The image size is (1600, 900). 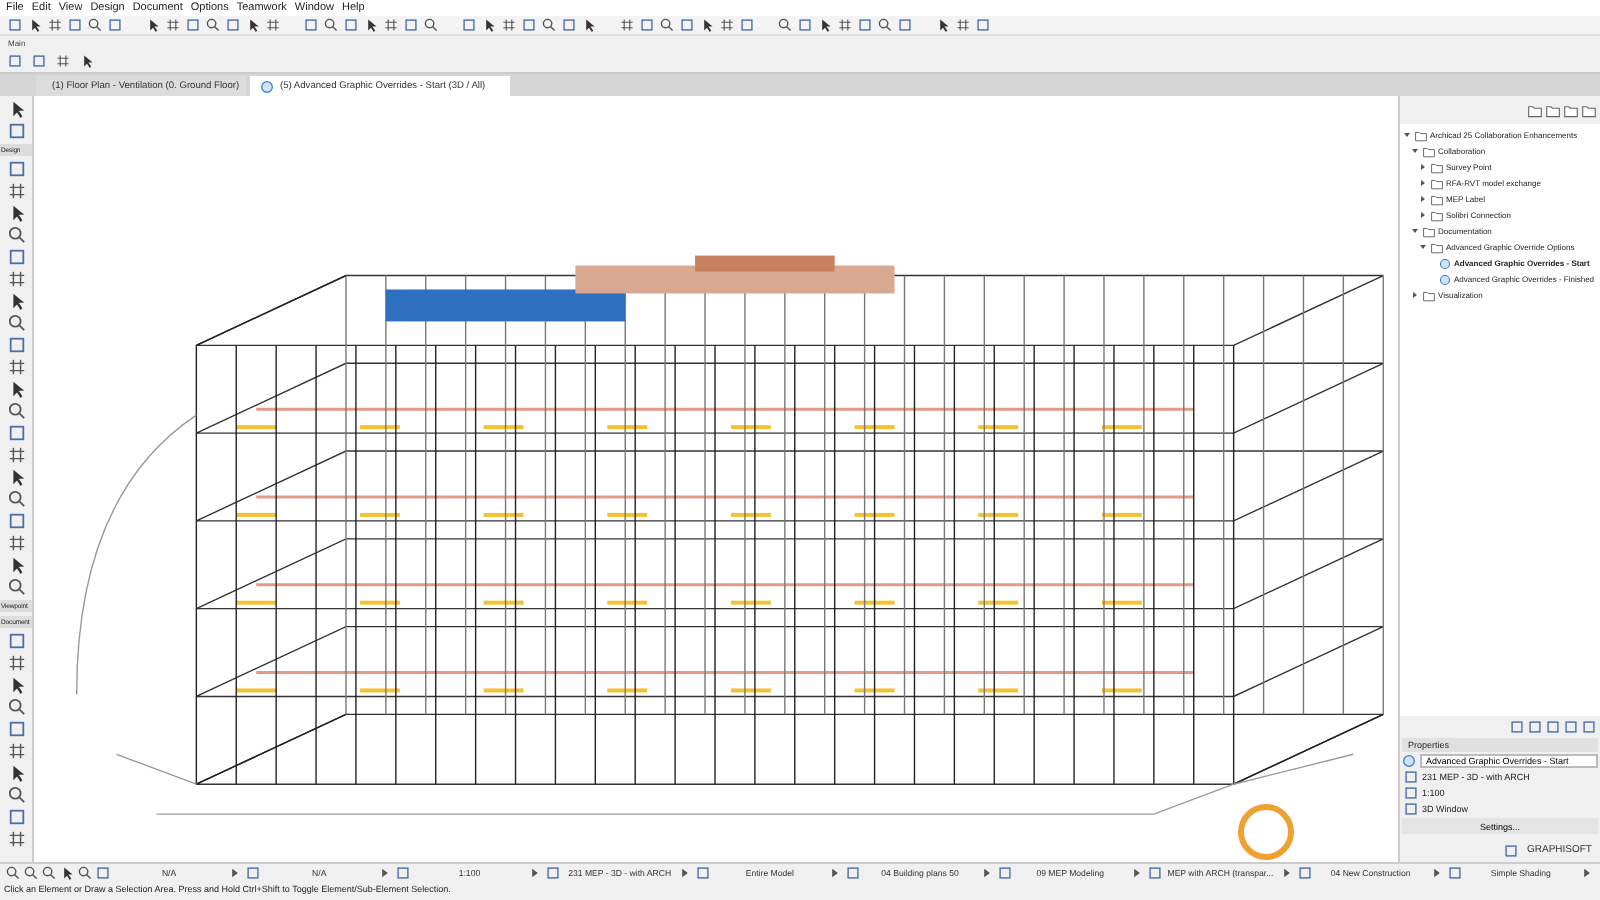 I want to click on caret-icon, so click(x=1415, y=295).